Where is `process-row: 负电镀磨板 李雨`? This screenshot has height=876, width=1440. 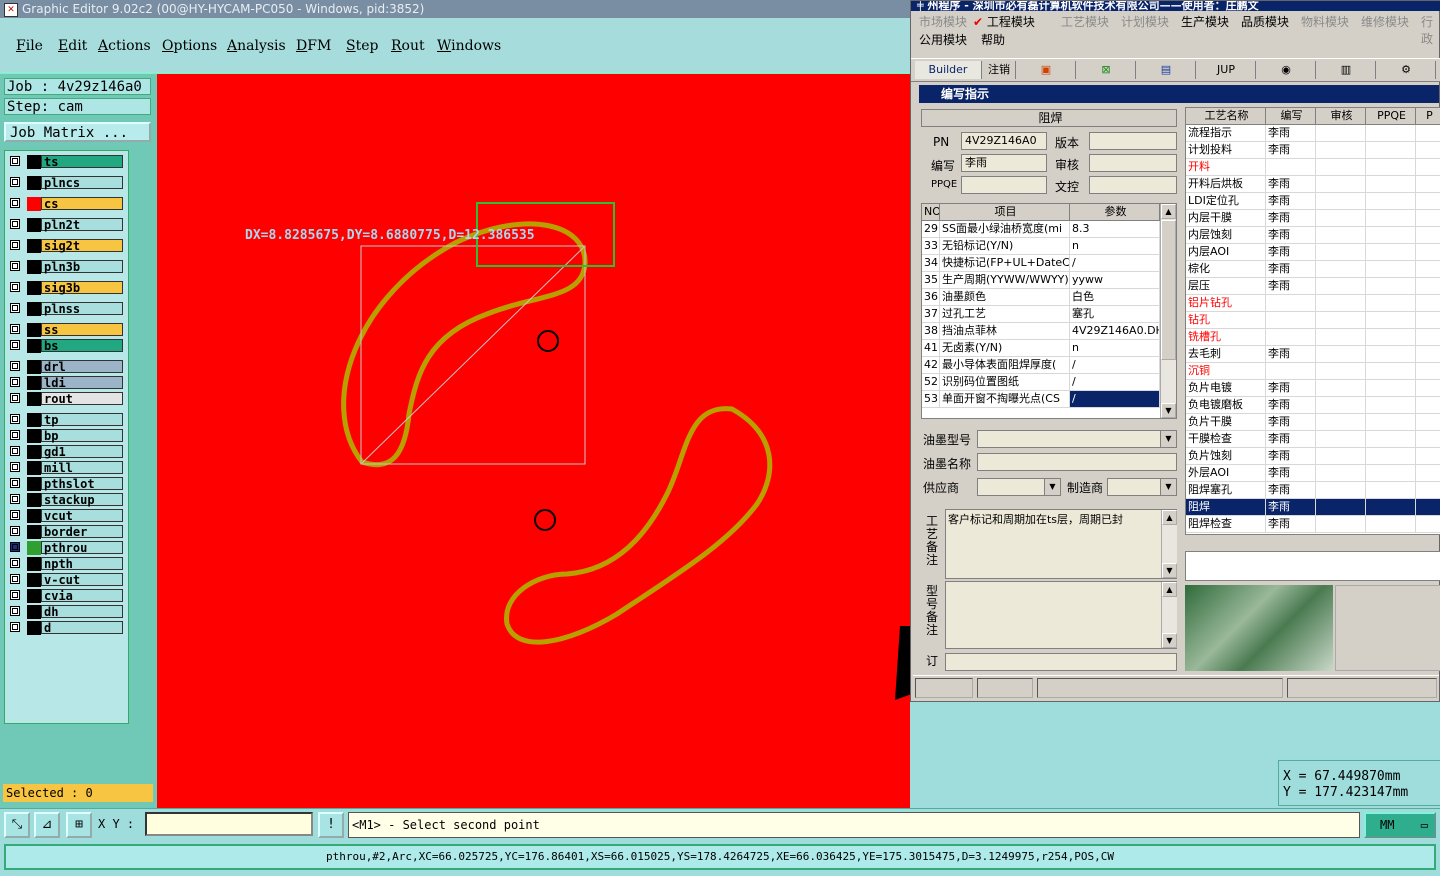 process-row: 负电镀磨板 李雨 is located at coordinates (1313, 405).